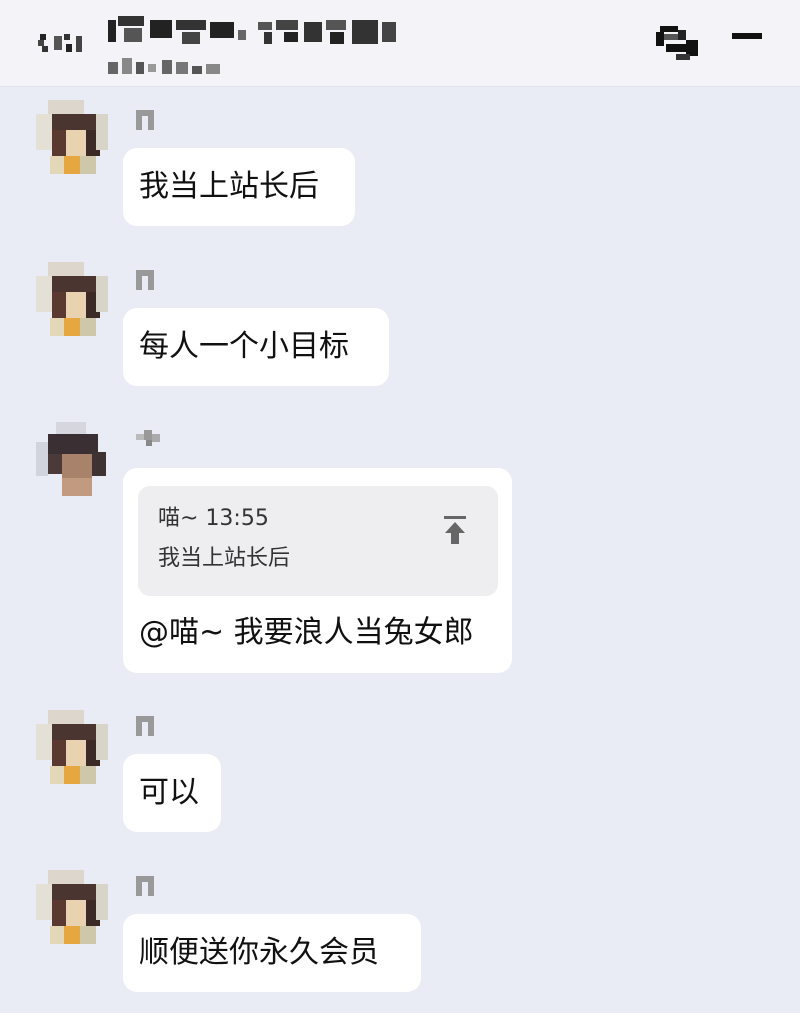 The height and width of the screenshot is (1013, 800). I want to click on quoted-text: 我当上站长后, so click(224, 558).